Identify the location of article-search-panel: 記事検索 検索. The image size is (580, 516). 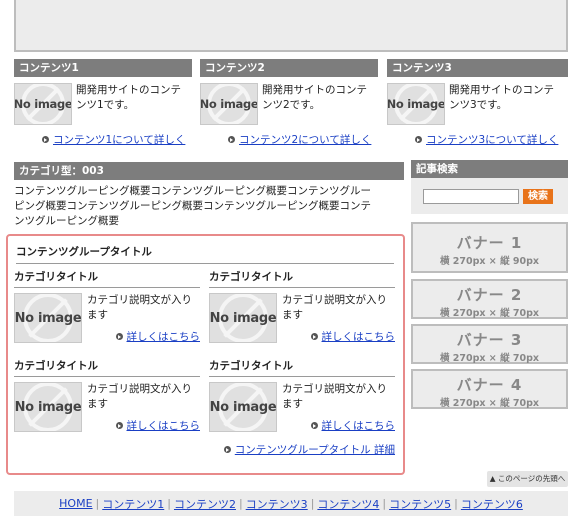
(489, 187).